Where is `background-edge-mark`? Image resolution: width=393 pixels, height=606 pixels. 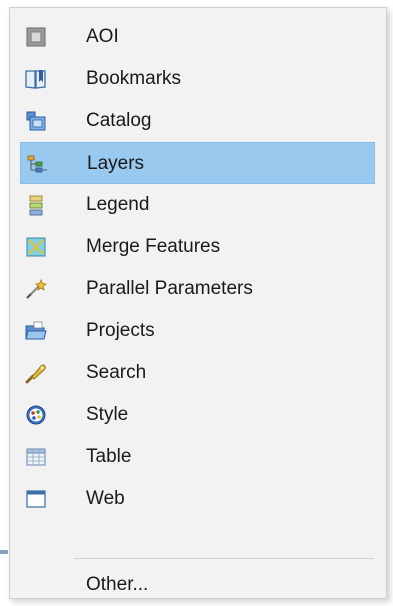 background-edge-mark is located at coordinates (4, 552).